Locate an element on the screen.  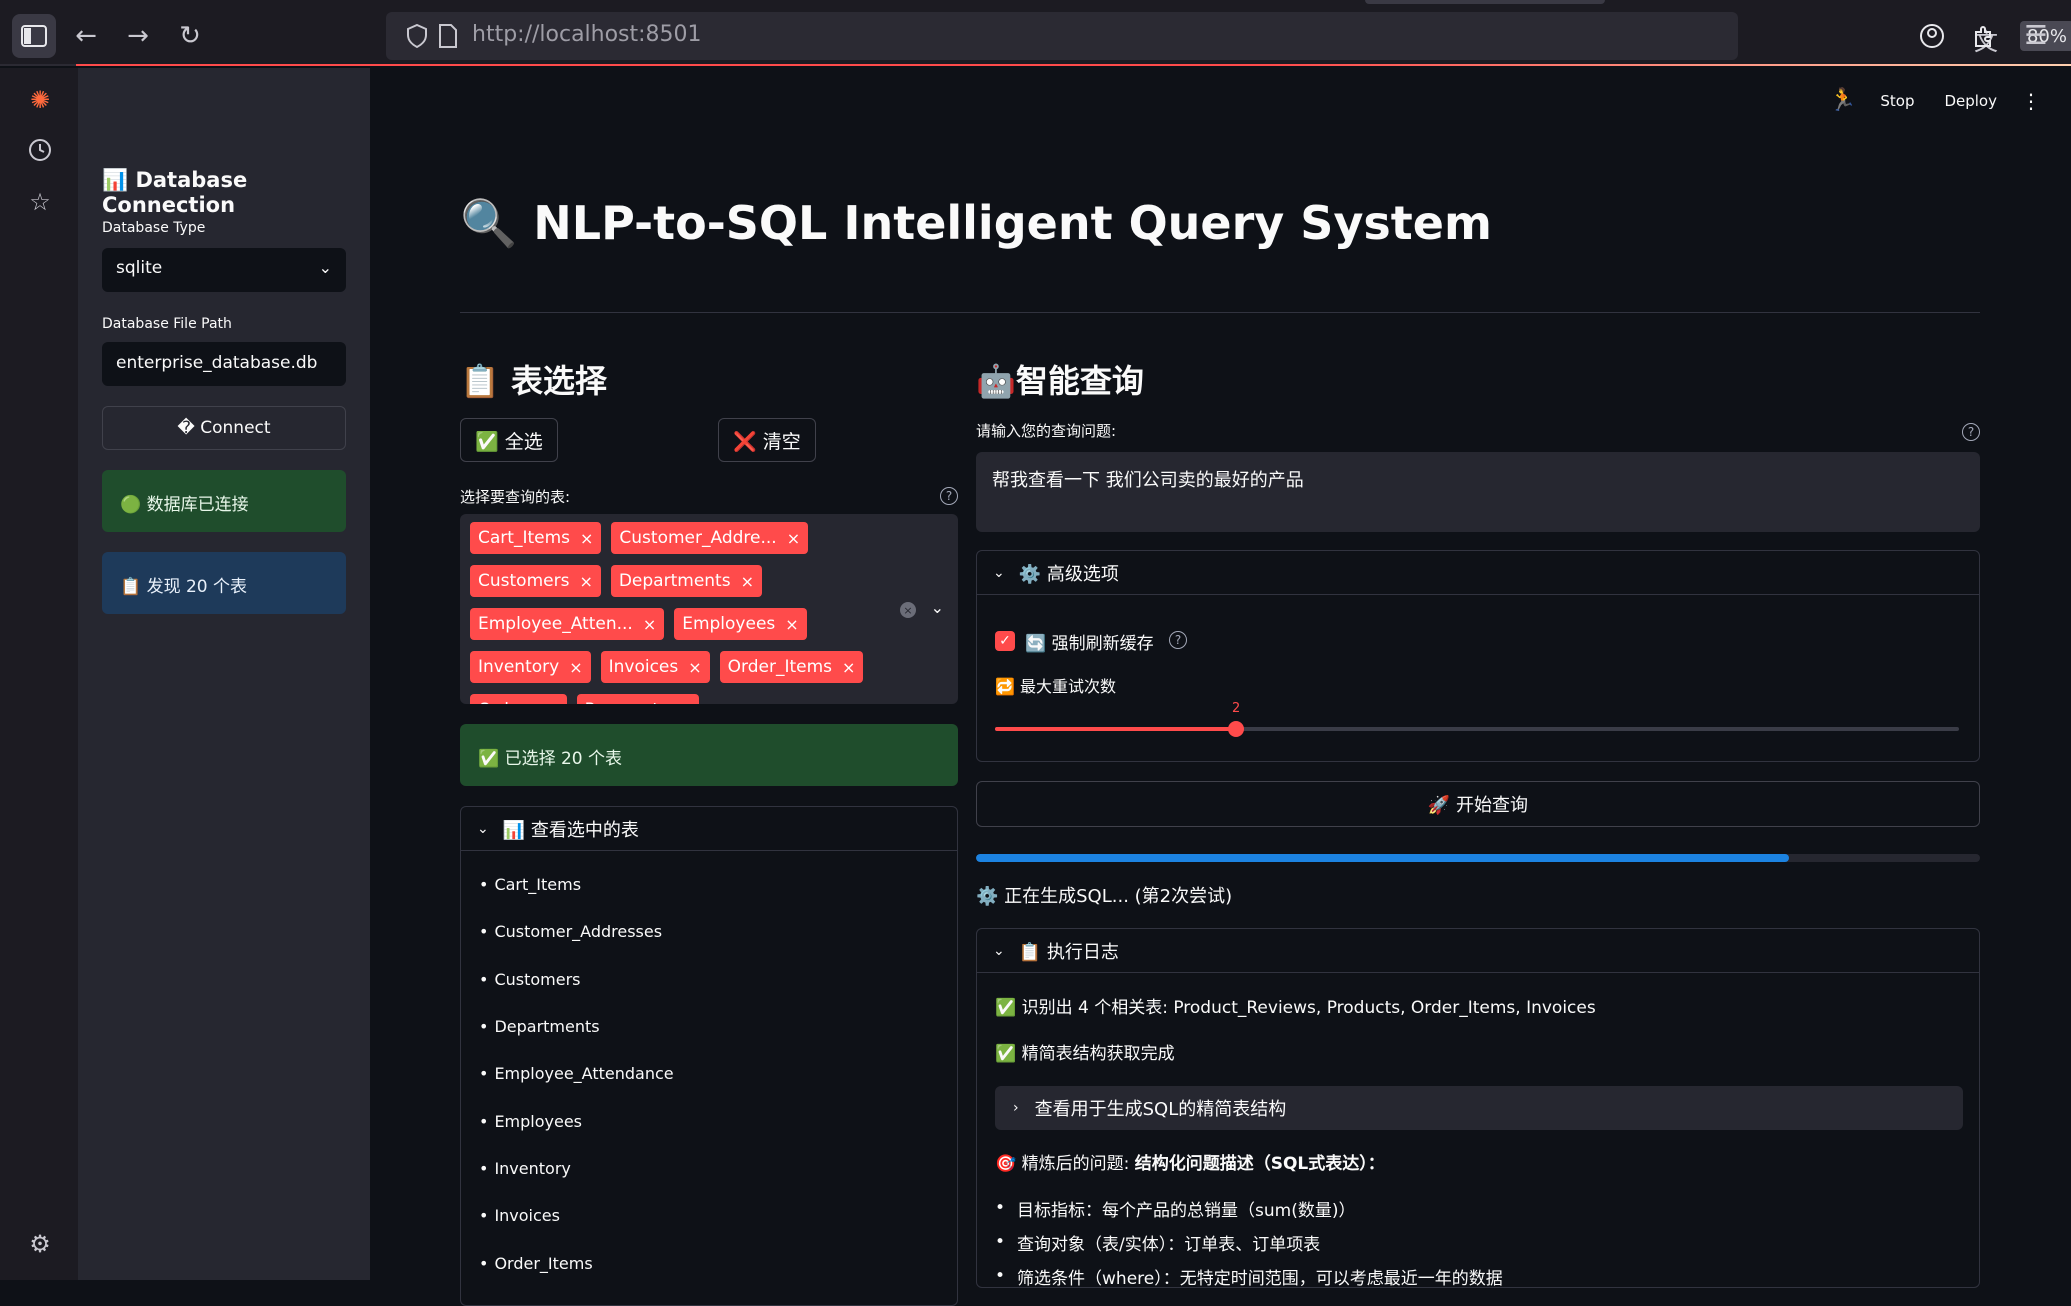
execution-log-header: ⌄ 📋 执行日志 is located at coordinates (1478, 951).